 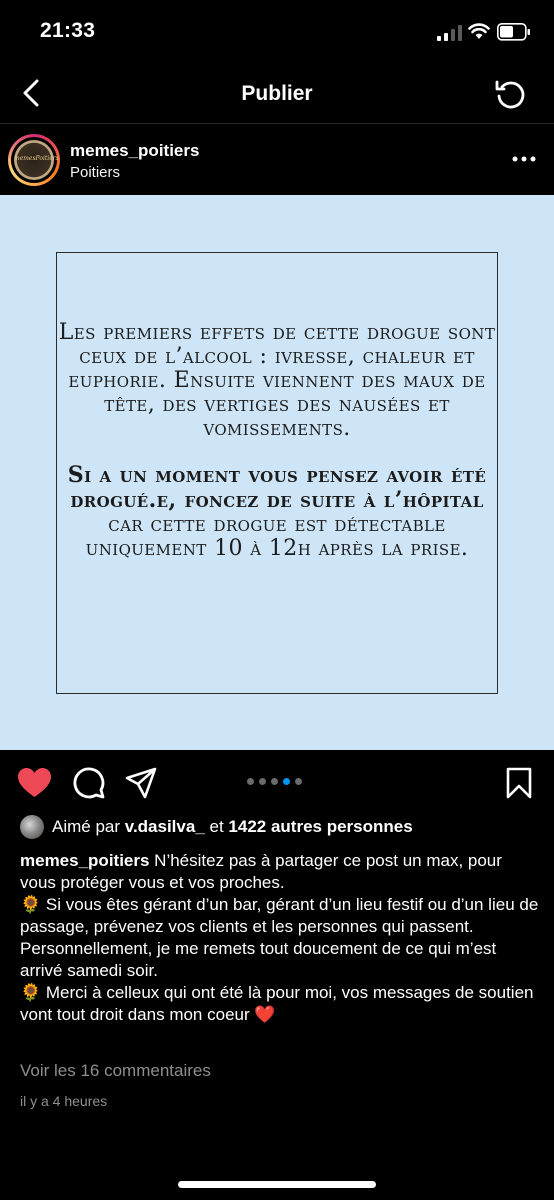 I want to click on status-bar: 21:33, so click(x=277, y=33).